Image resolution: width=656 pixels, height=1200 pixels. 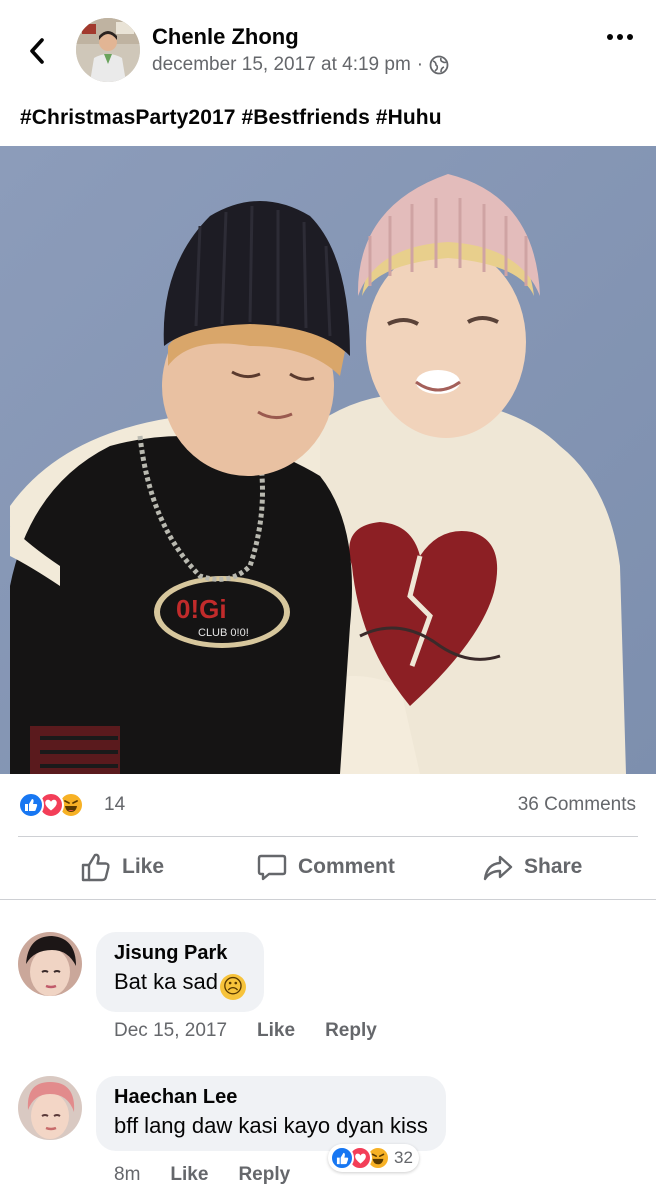 What do you see at coordinates (231, 117) in the screenshot?
I see `post-caption: #ChristmasParty2017 #Bestfriends #Huhu` at bounding box center [231, 117].